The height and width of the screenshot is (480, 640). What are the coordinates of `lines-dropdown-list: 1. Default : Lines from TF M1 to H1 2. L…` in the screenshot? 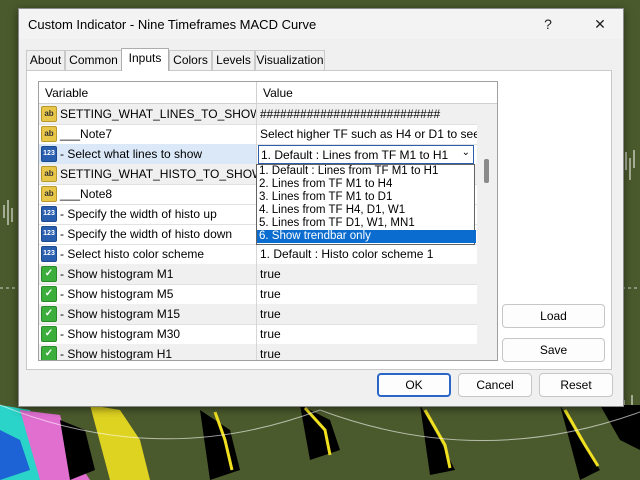 It's located at (366, 204).